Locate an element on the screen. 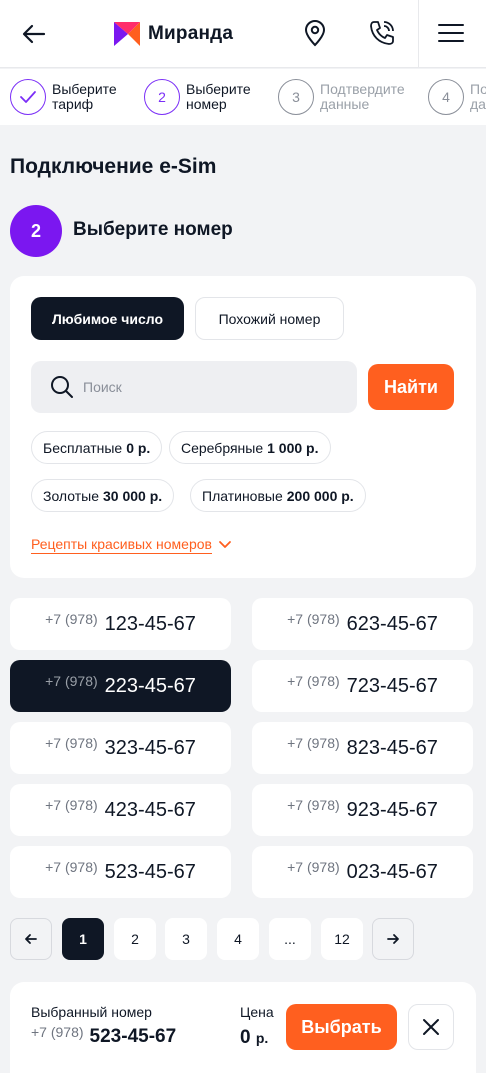 The width and height of the screenshot is (486, 1073). recipes-link: Рецепты красивых номеров is located at coordinates (131, 545).